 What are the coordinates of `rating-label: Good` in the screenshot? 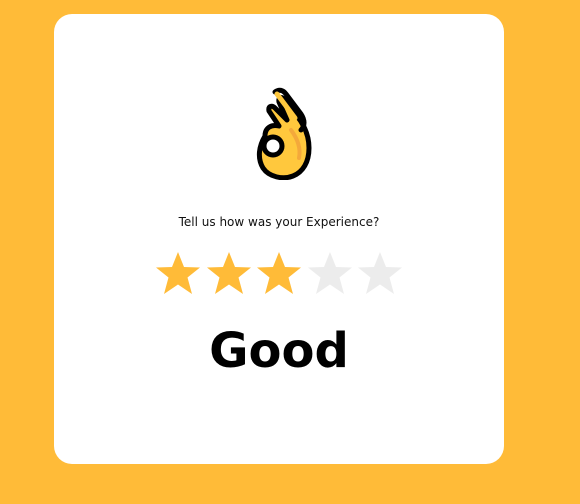 It's located at (279, 351).